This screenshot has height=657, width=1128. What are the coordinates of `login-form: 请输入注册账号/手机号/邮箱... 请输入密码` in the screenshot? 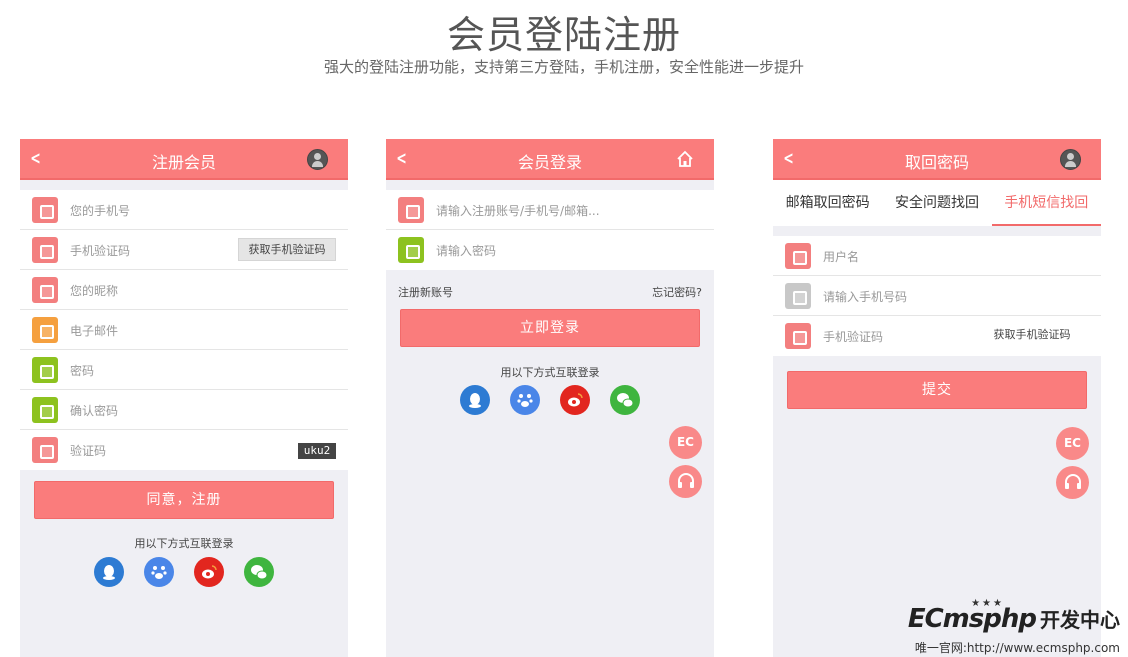 It's located at (550, 230).